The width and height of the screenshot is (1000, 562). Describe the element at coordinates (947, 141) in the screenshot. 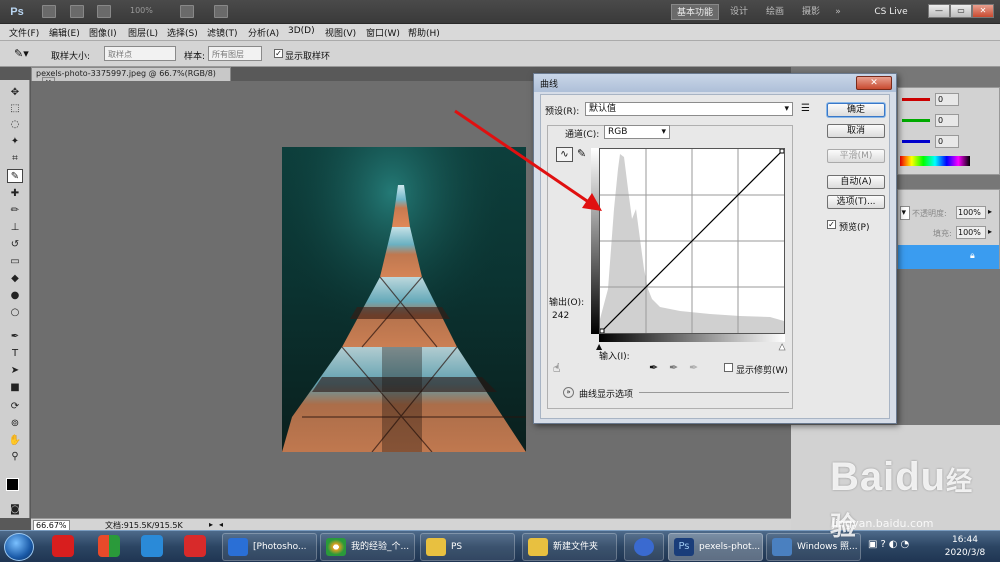

I see `blue-value: 0` at that location.